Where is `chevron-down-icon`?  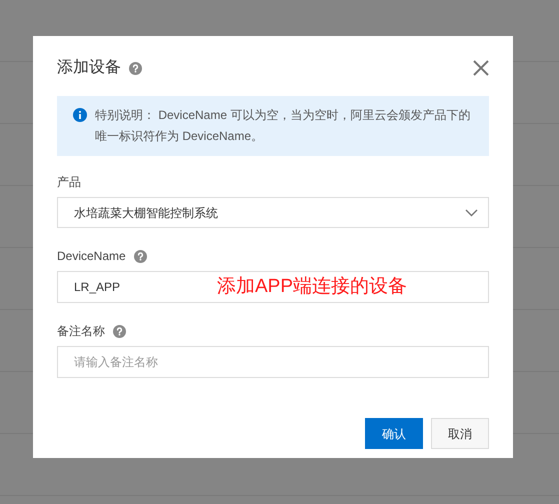
chevron-down-icon is located at coordinates (471, 212).